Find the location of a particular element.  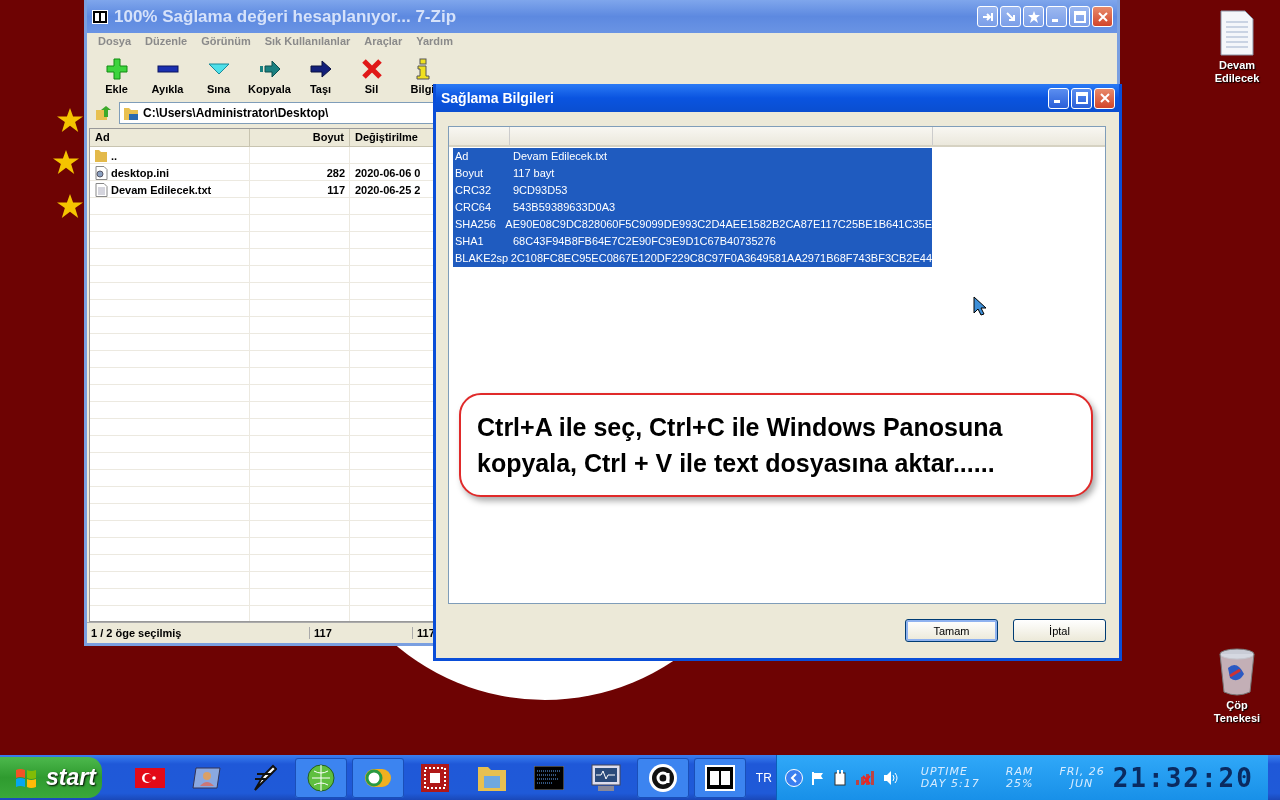

toggle-icon is located at coordinates (377, 777).